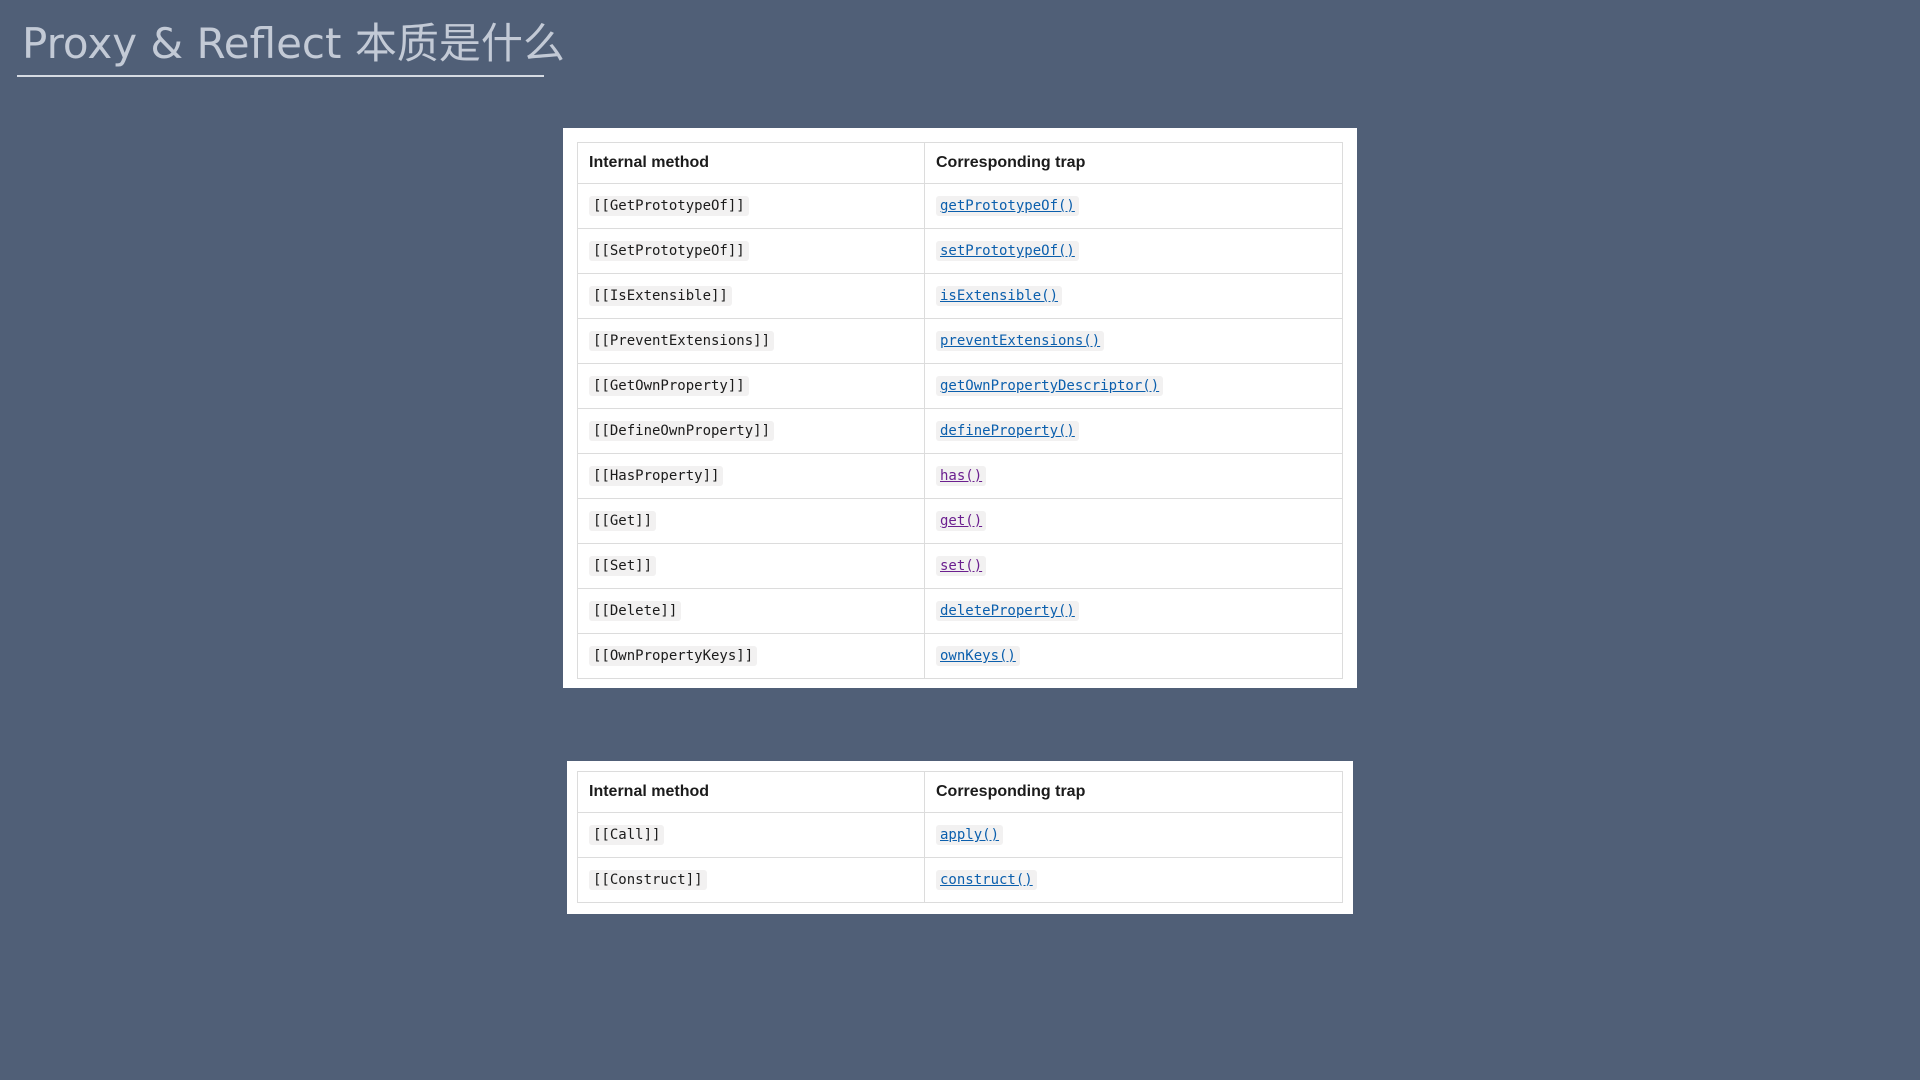 The image size is (1920, 1080). Describe the element at coordinates (673, 656) in the screenshot. I see `internal-method-code: [[OwnPropertyKeys]]` at that location.